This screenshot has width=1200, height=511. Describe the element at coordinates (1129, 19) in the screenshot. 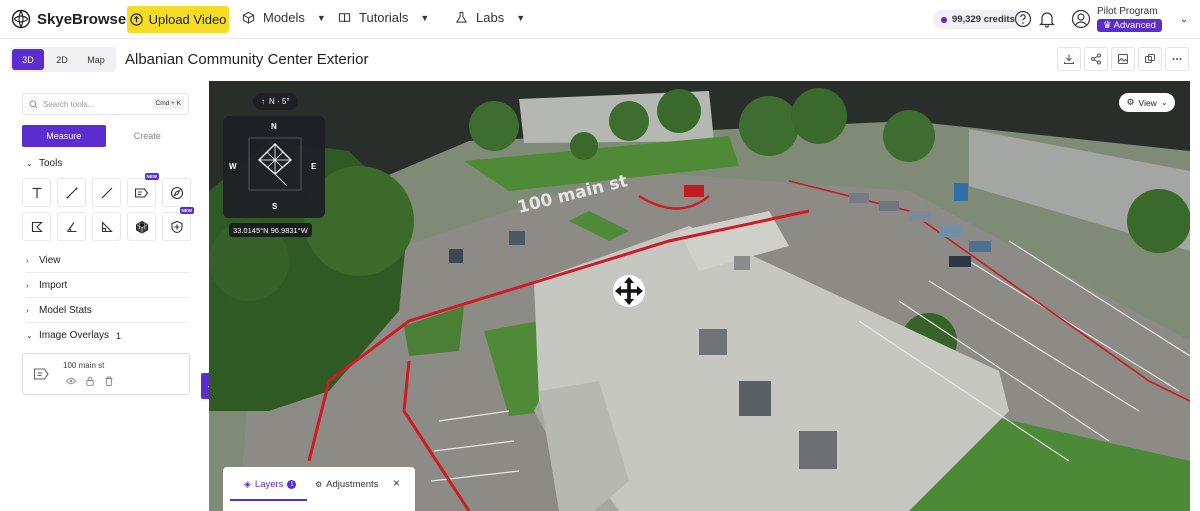

I see `user-menu: Pilot Program ♛ Advanced ⌄` at that location.